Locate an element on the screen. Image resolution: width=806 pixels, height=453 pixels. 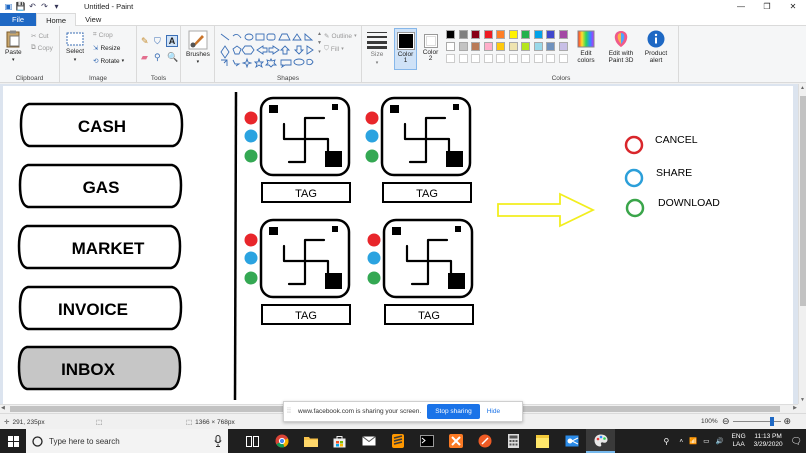
magnifier-icon: 🔍 is located at coordinates (172, 57).